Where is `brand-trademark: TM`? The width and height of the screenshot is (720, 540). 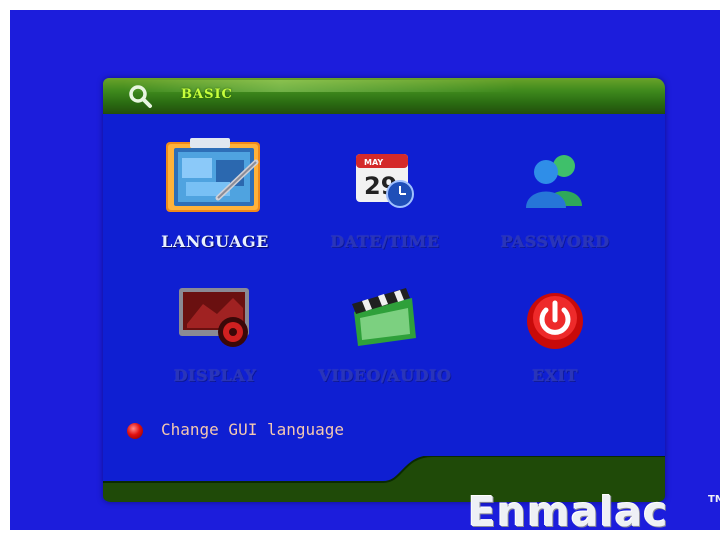 brand-trademark: TM is located at coordinates (714, 499).